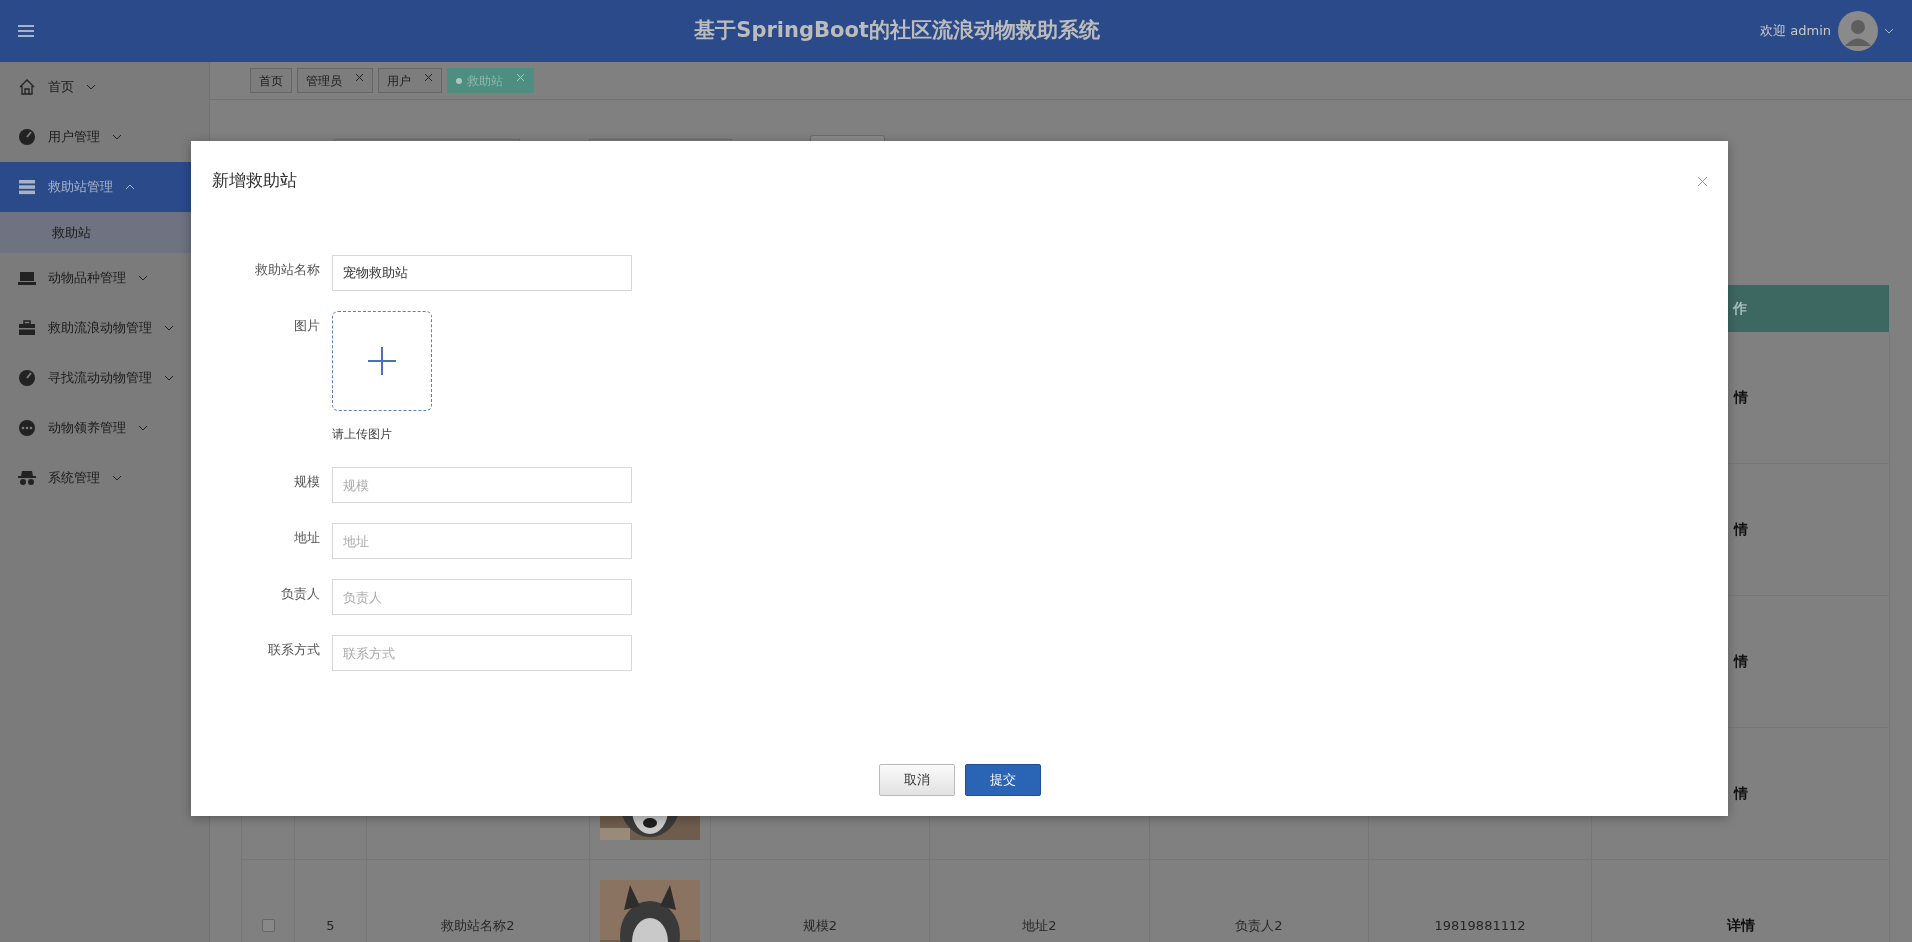 The height and width of the screenshot is (942, 1912). I want to click on sidebar-item: 动物品种管理, so click(104, 278).